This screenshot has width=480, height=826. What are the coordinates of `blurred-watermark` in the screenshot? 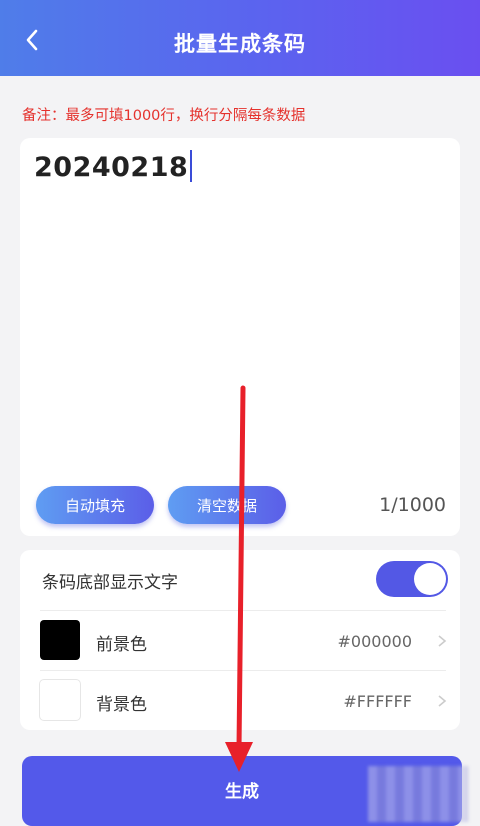 It's located at (418, 794).